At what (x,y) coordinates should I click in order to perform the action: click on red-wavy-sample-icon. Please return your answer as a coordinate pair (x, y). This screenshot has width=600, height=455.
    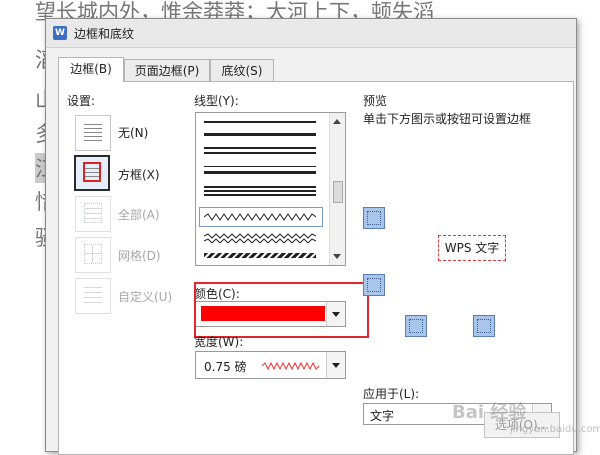
    Looking at the image, I should click on (291, 366).